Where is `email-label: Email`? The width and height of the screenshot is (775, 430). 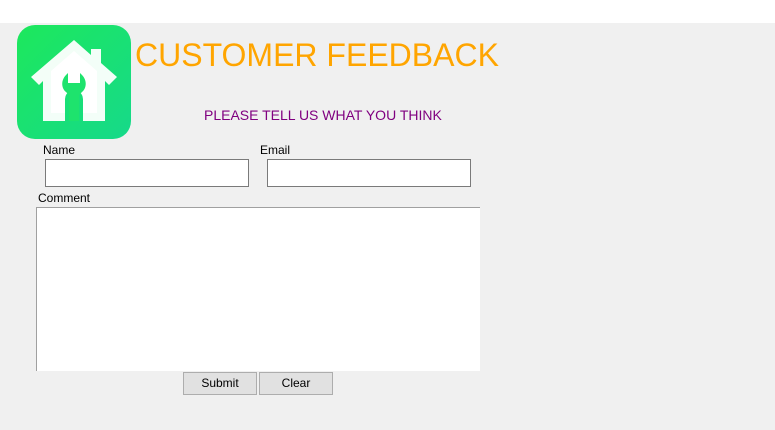
email-label: Email is located at coordinates (275, 150).